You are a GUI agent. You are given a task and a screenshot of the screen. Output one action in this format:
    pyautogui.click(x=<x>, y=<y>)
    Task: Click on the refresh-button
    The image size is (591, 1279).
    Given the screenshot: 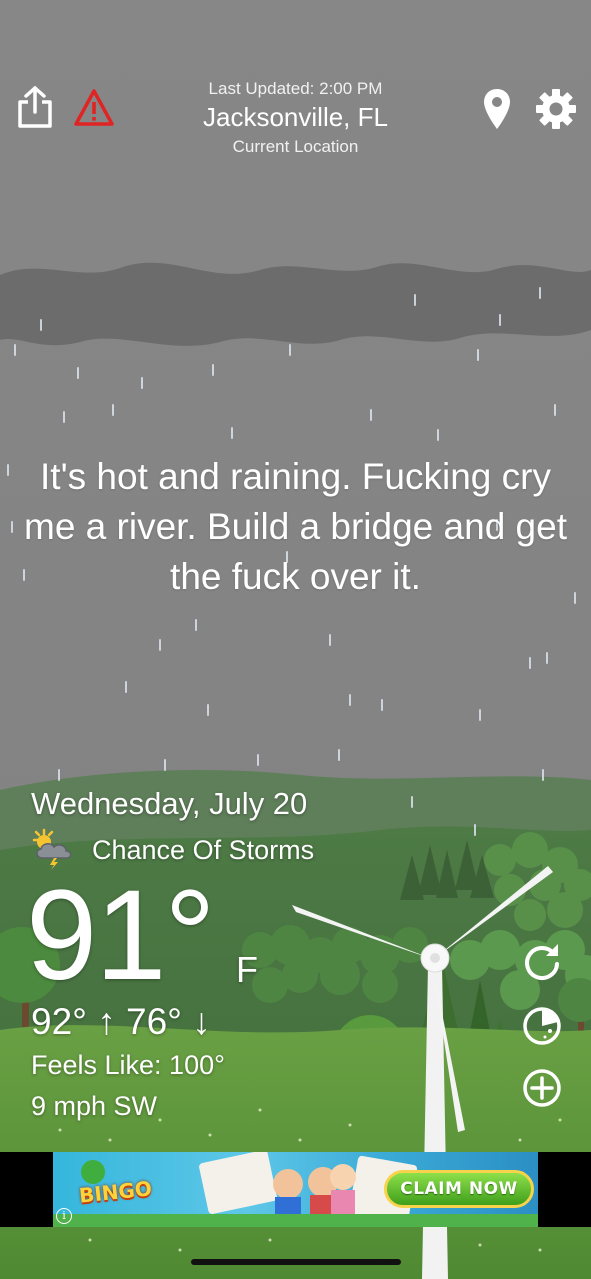 What is the action you would take?
    pyautogui.click(x=542, y=962)
    